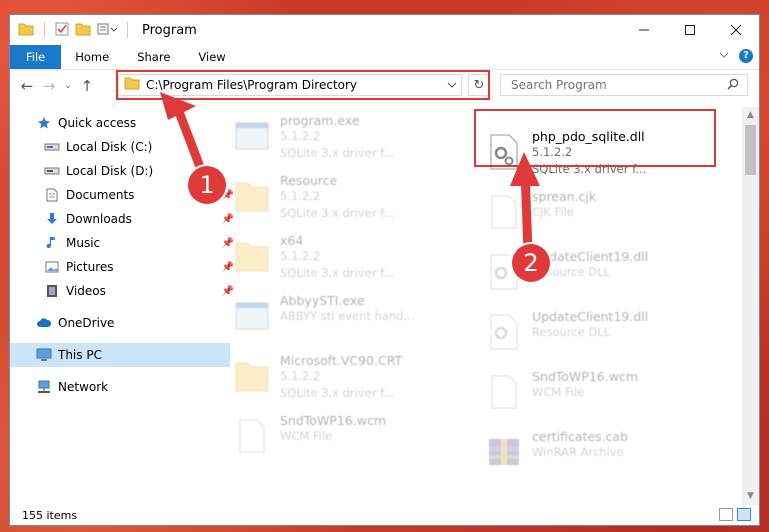  I want to click on step-badge-2: 2, so click(531, 263).